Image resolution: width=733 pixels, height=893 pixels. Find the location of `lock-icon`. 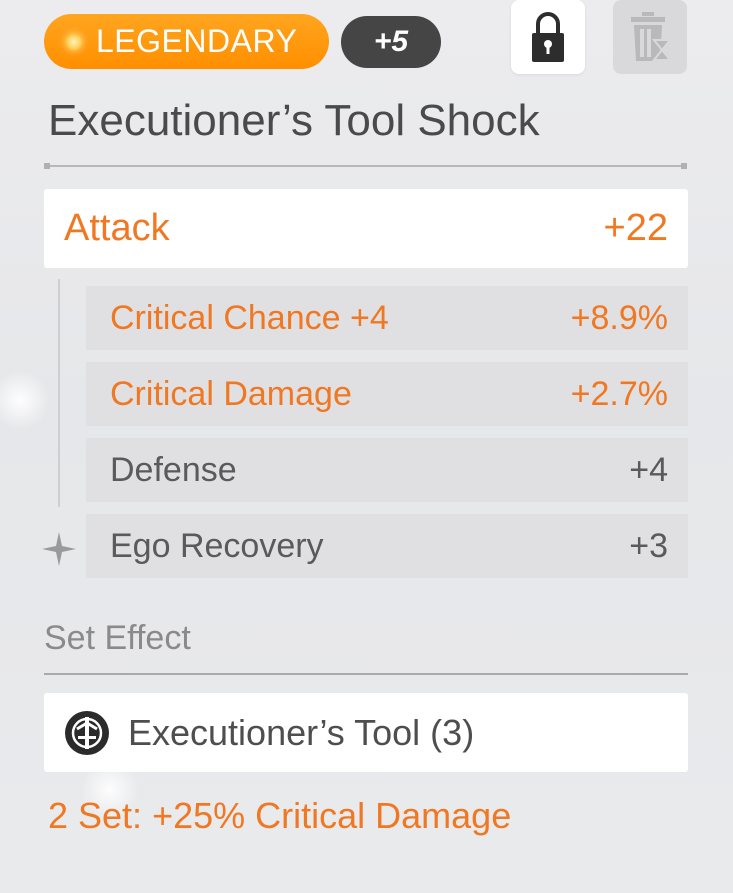

lock-icon is located at coordinates (548, 37).